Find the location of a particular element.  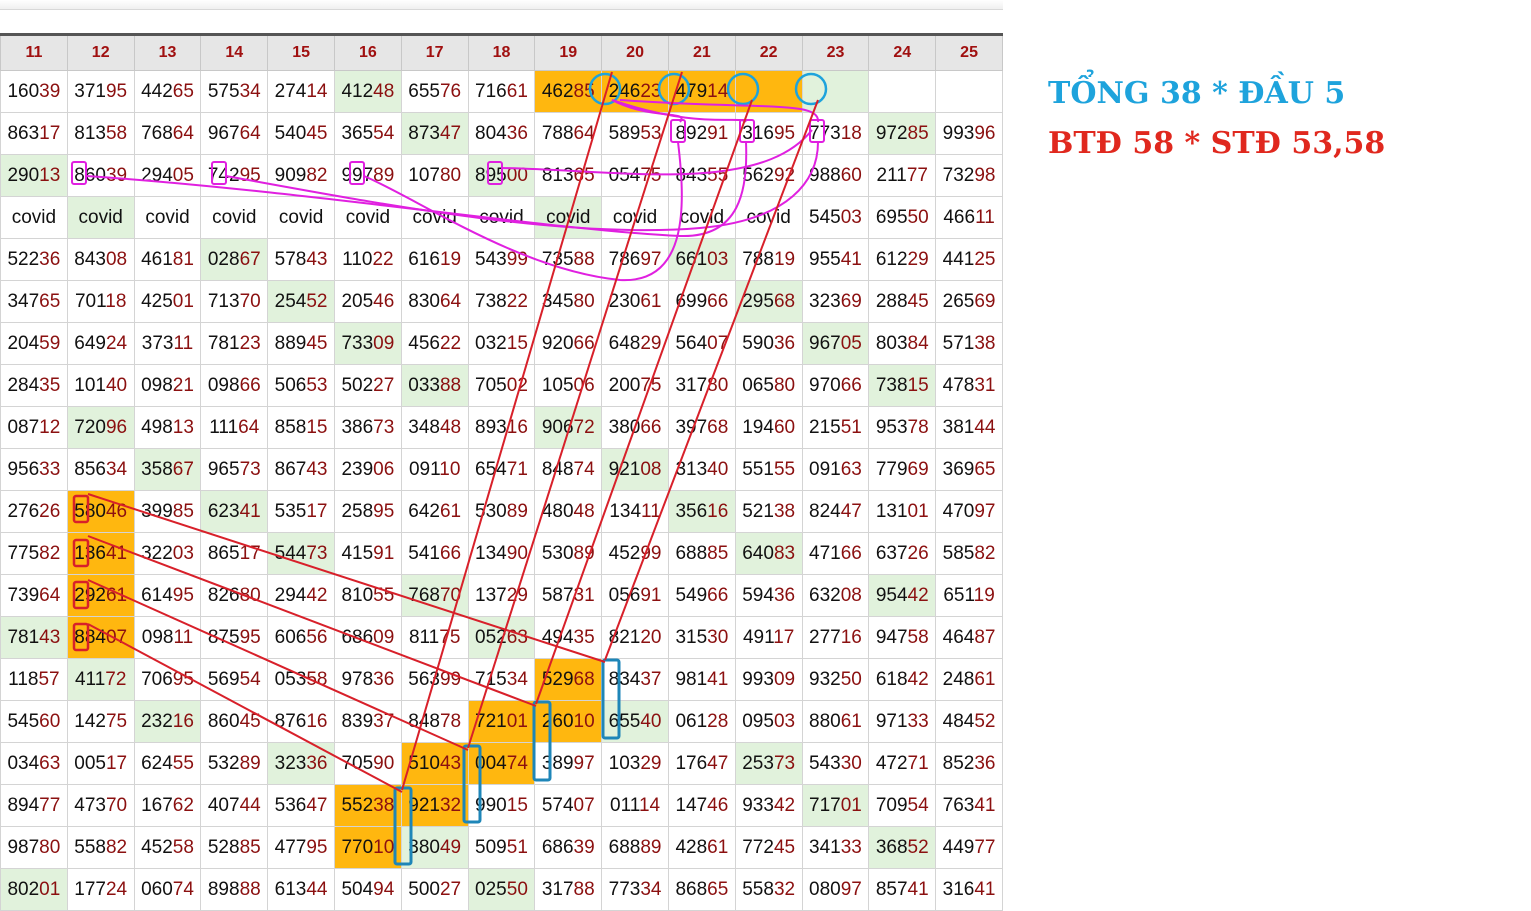

table-cell: 56407 is located at coordinates (701, 343).